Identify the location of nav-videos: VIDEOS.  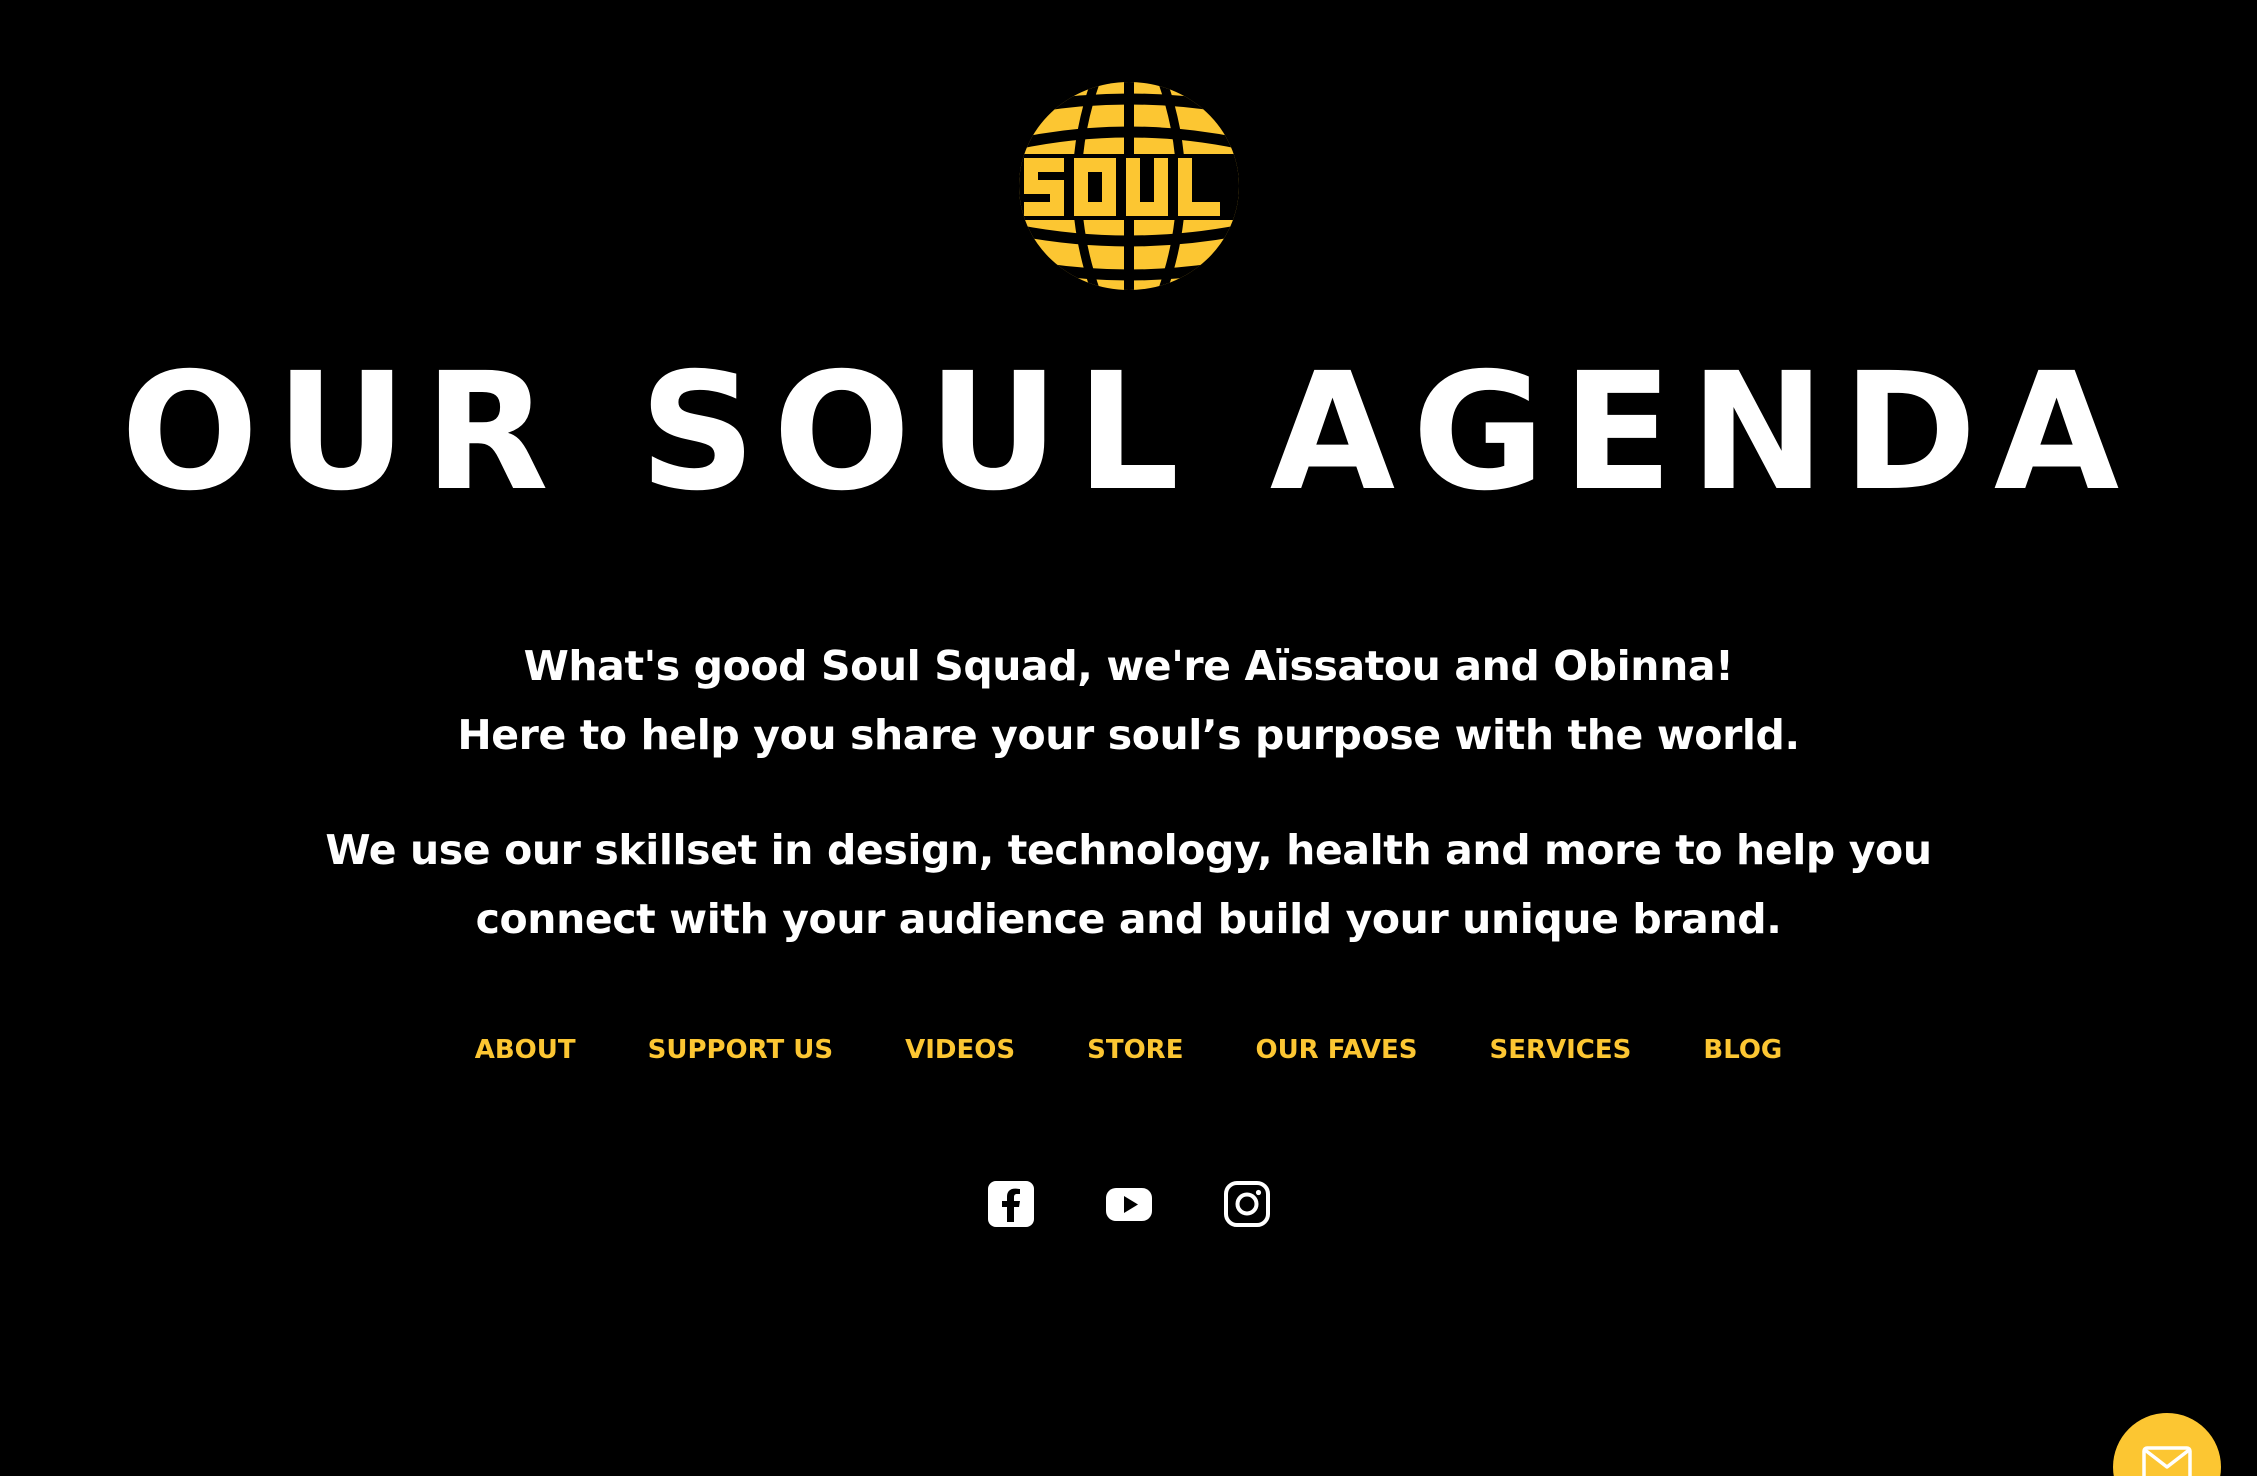
(960, 1050).